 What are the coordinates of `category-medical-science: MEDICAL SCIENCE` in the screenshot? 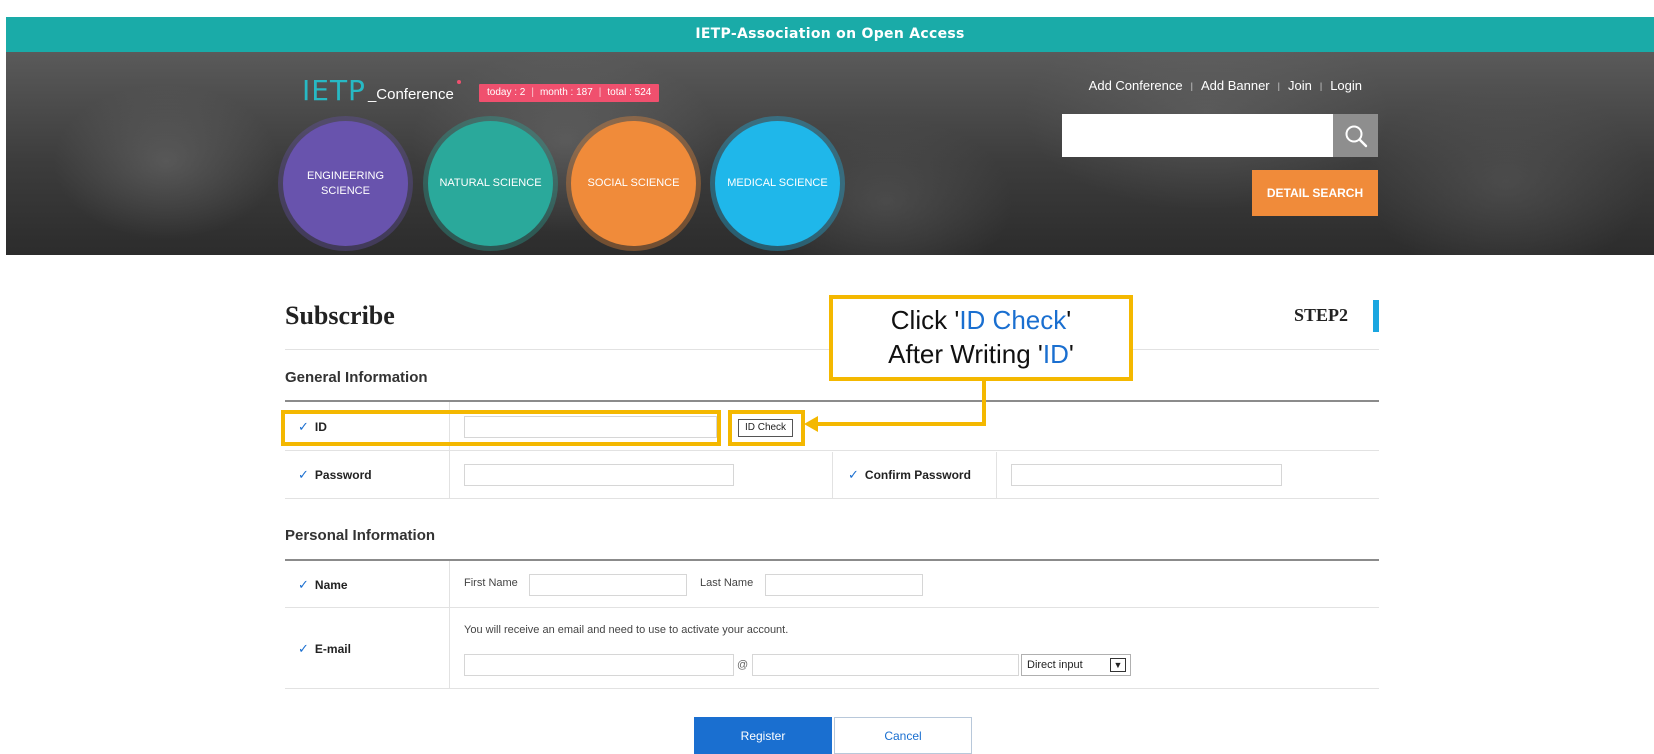 It's located at (777, 183).